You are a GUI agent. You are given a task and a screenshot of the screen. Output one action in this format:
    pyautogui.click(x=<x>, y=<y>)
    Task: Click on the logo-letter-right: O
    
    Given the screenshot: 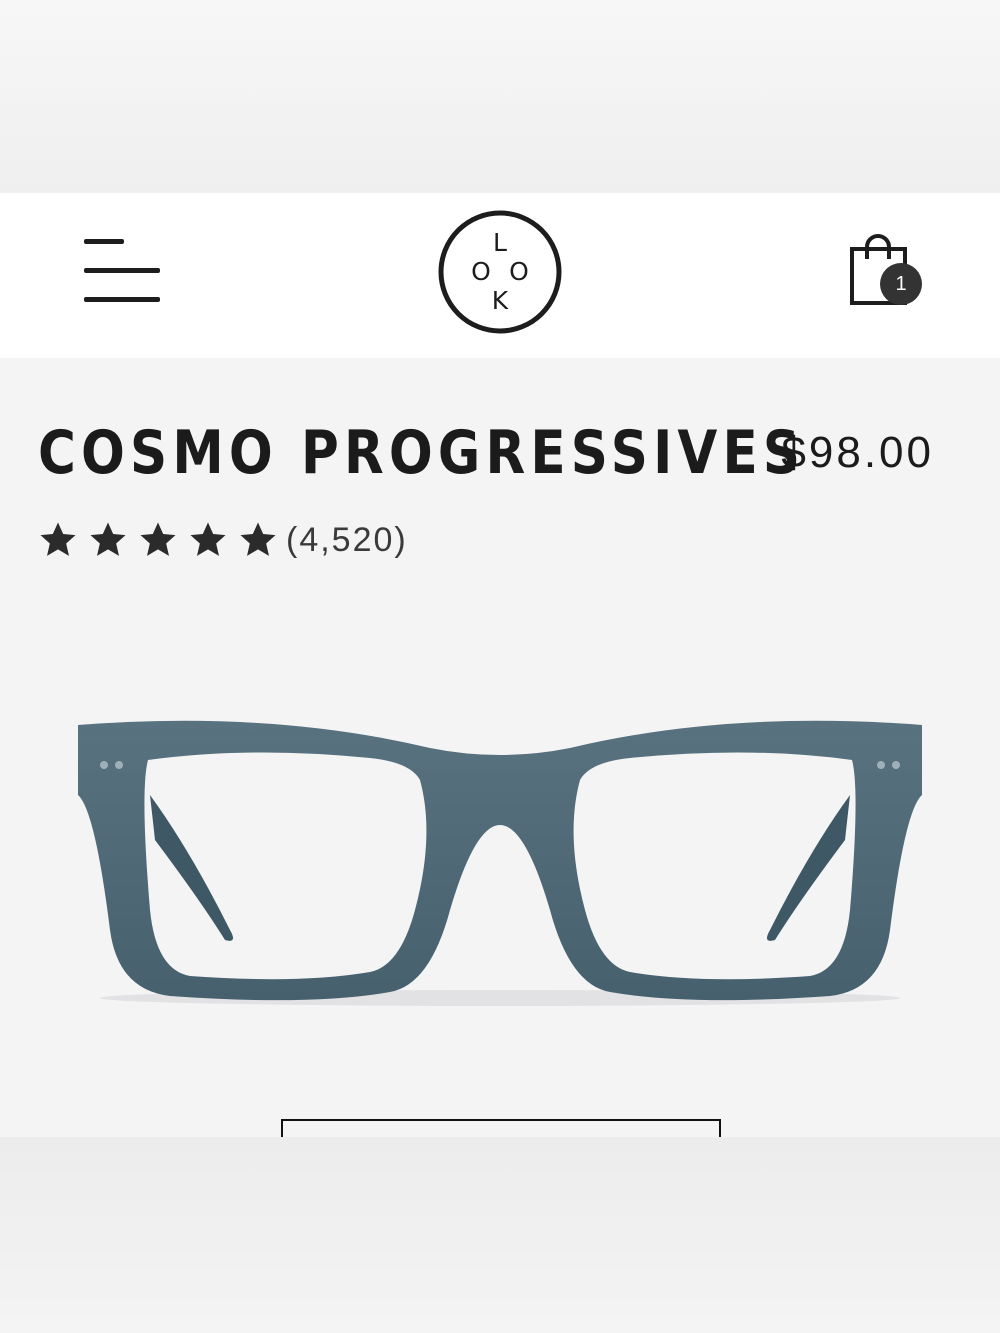 What is the action you would take?
    pyautogui.click(x=519, y=271)
    